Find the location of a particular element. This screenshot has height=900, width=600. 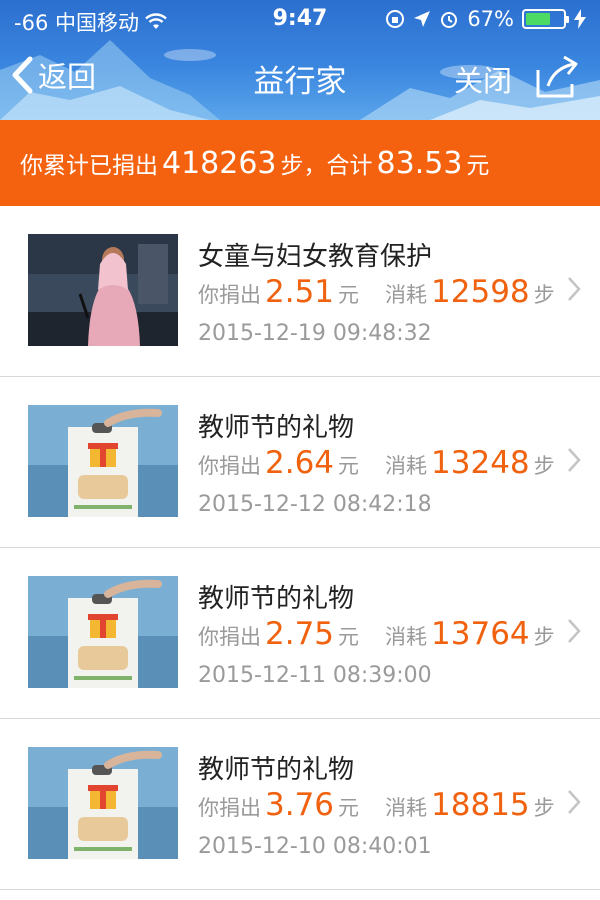

rotation-lock-icon is located at coordinates (395, 19).